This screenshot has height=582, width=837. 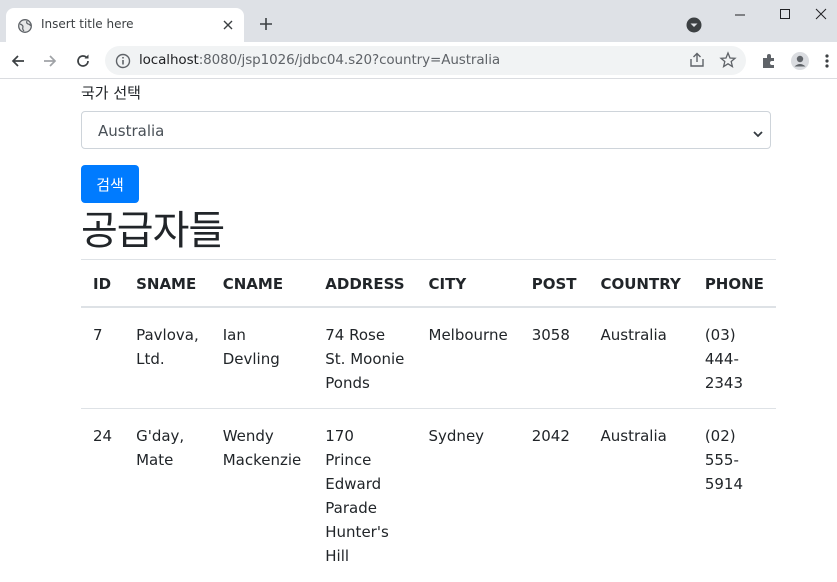 What do you see at coordinates (468, 283) in the screenshot?
I see `column-header-city: CITY` at bounding box center [468, 283].